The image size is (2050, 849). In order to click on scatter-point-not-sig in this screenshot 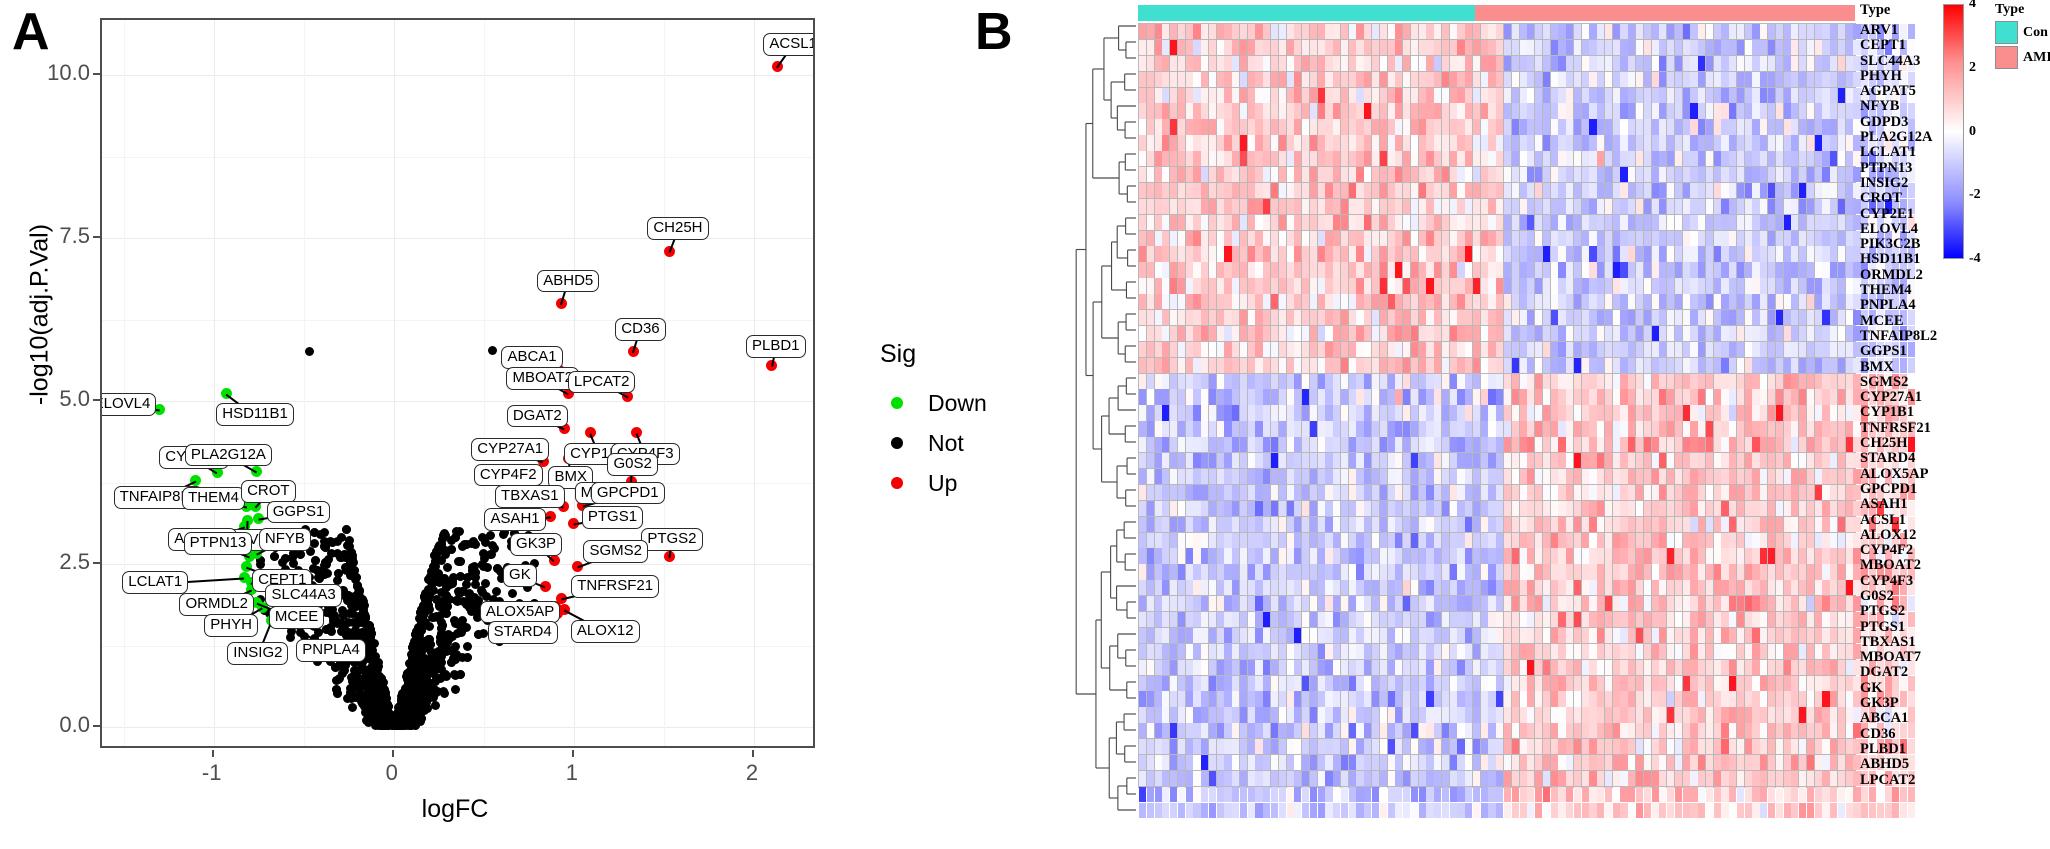, I will do `click(356, 630)`.